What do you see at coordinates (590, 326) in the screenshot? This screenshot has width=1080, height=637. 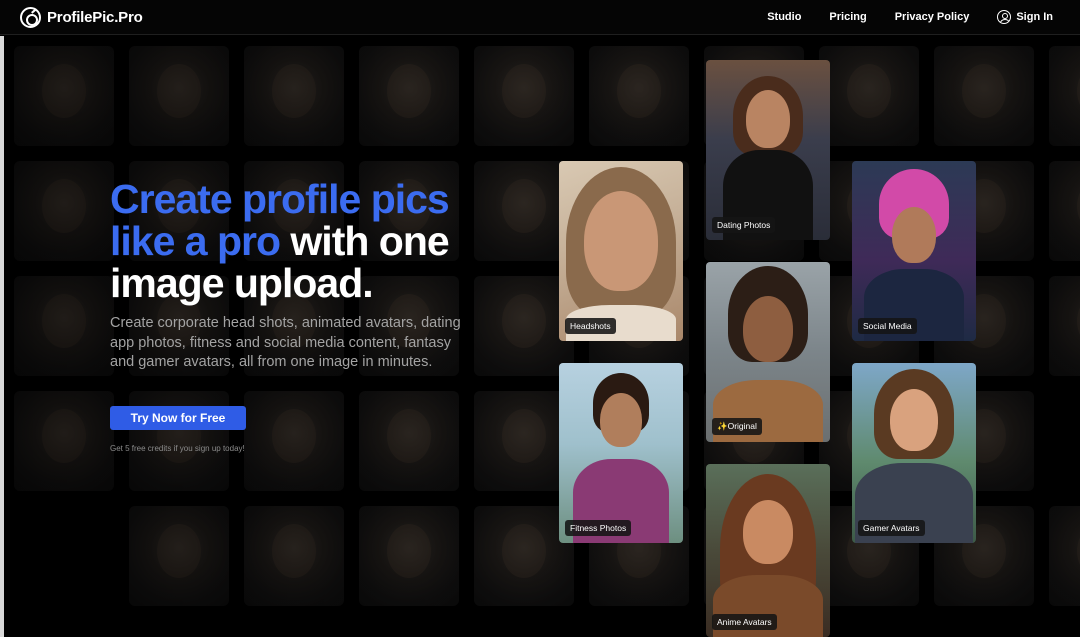 I see `card-label: Headshots` at bounding box center [590, 326].